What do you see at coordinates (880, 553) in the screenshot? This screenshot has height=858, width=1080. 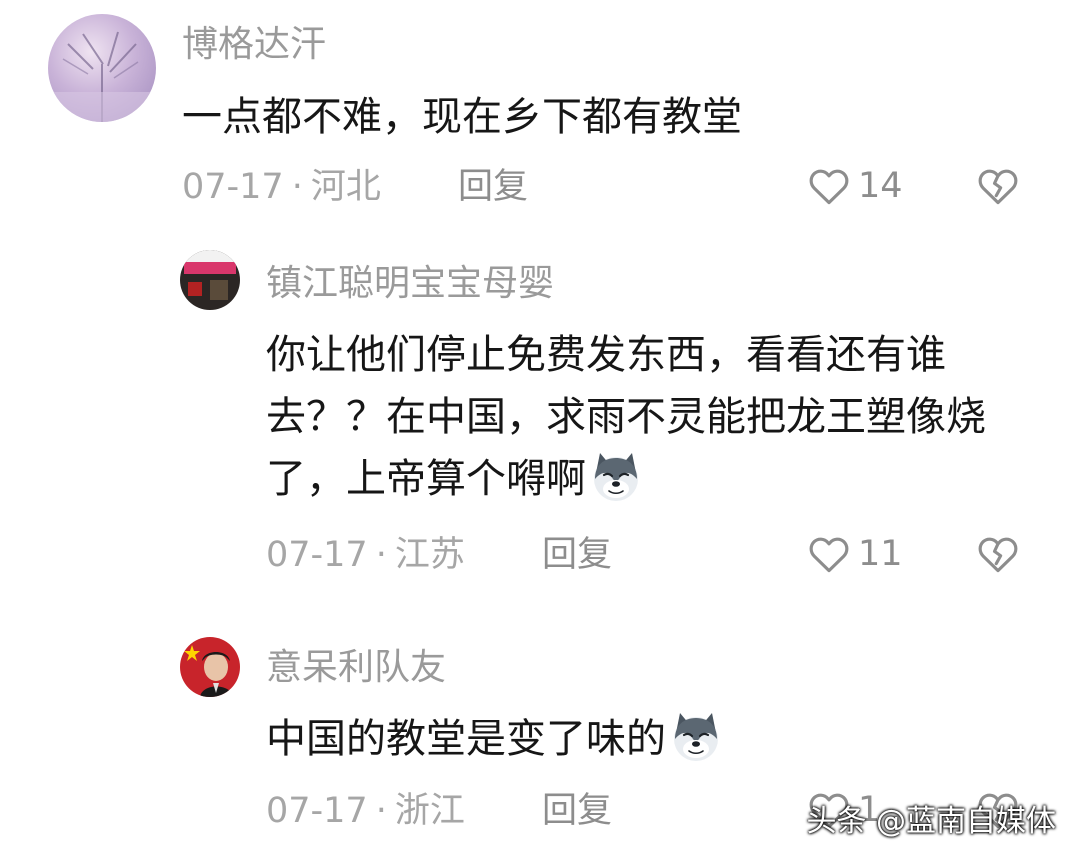 I see `like-count: 11` at bounding box center [880, 553].